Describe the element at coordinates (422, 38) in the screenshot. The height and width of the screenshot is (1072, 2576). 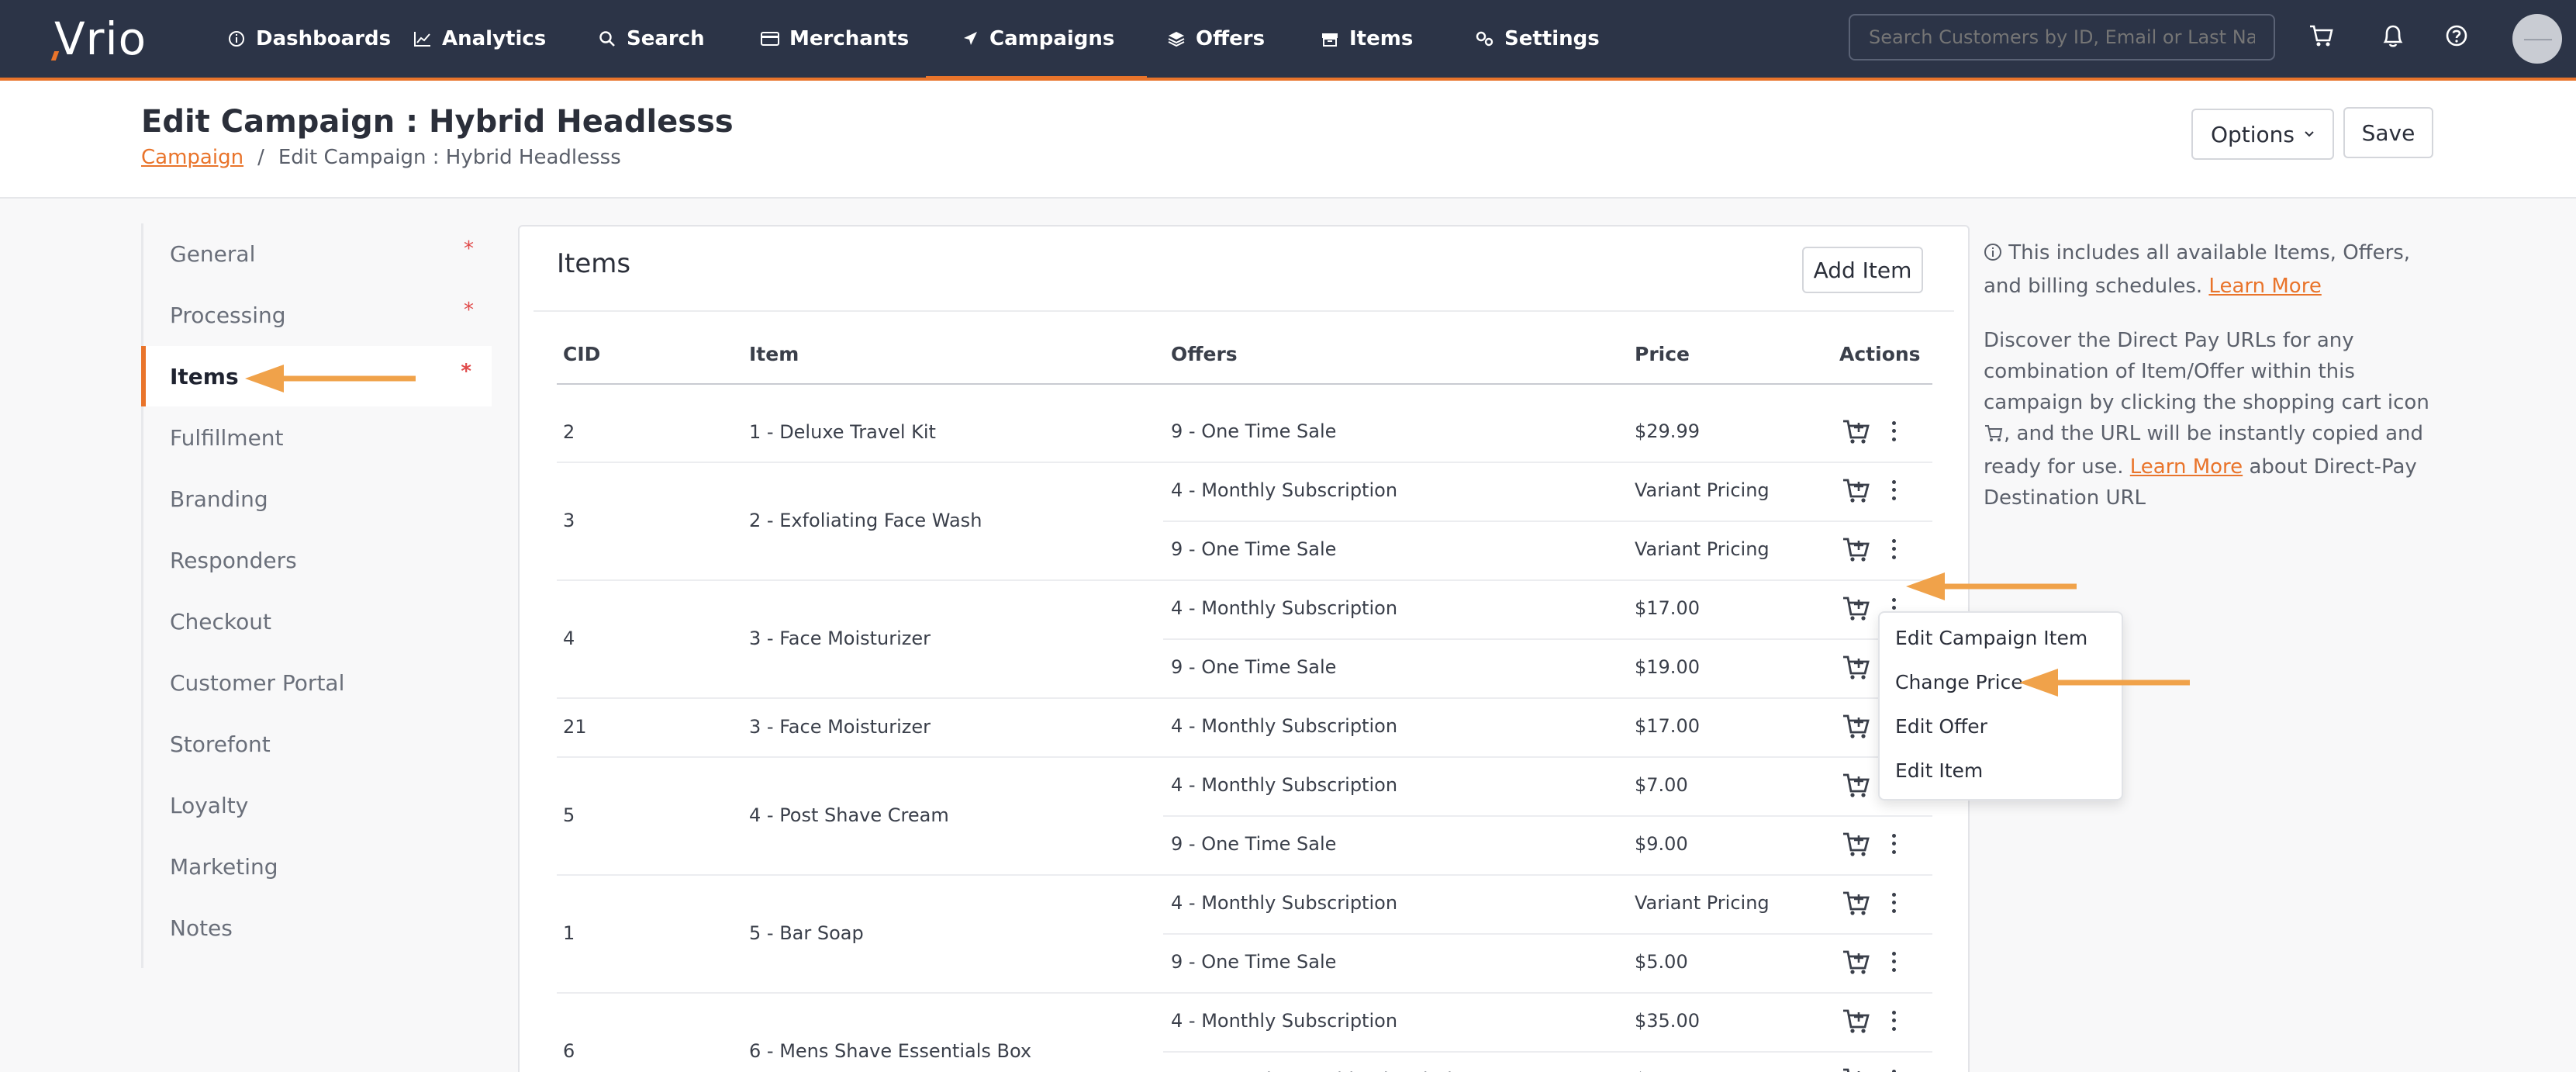
I see `line-chart-icon` at that location.